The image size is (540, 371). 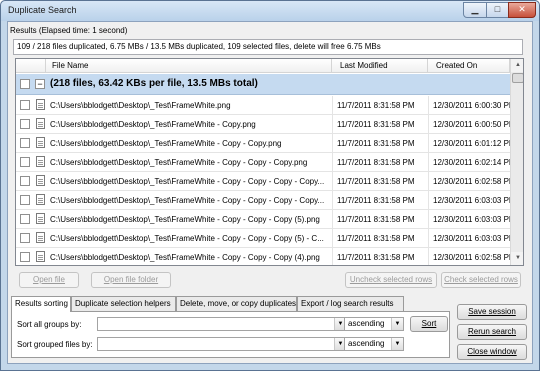 I want to click on sort-grouped-files-label: Sort grouped files by:, so click(x=55, y=344).